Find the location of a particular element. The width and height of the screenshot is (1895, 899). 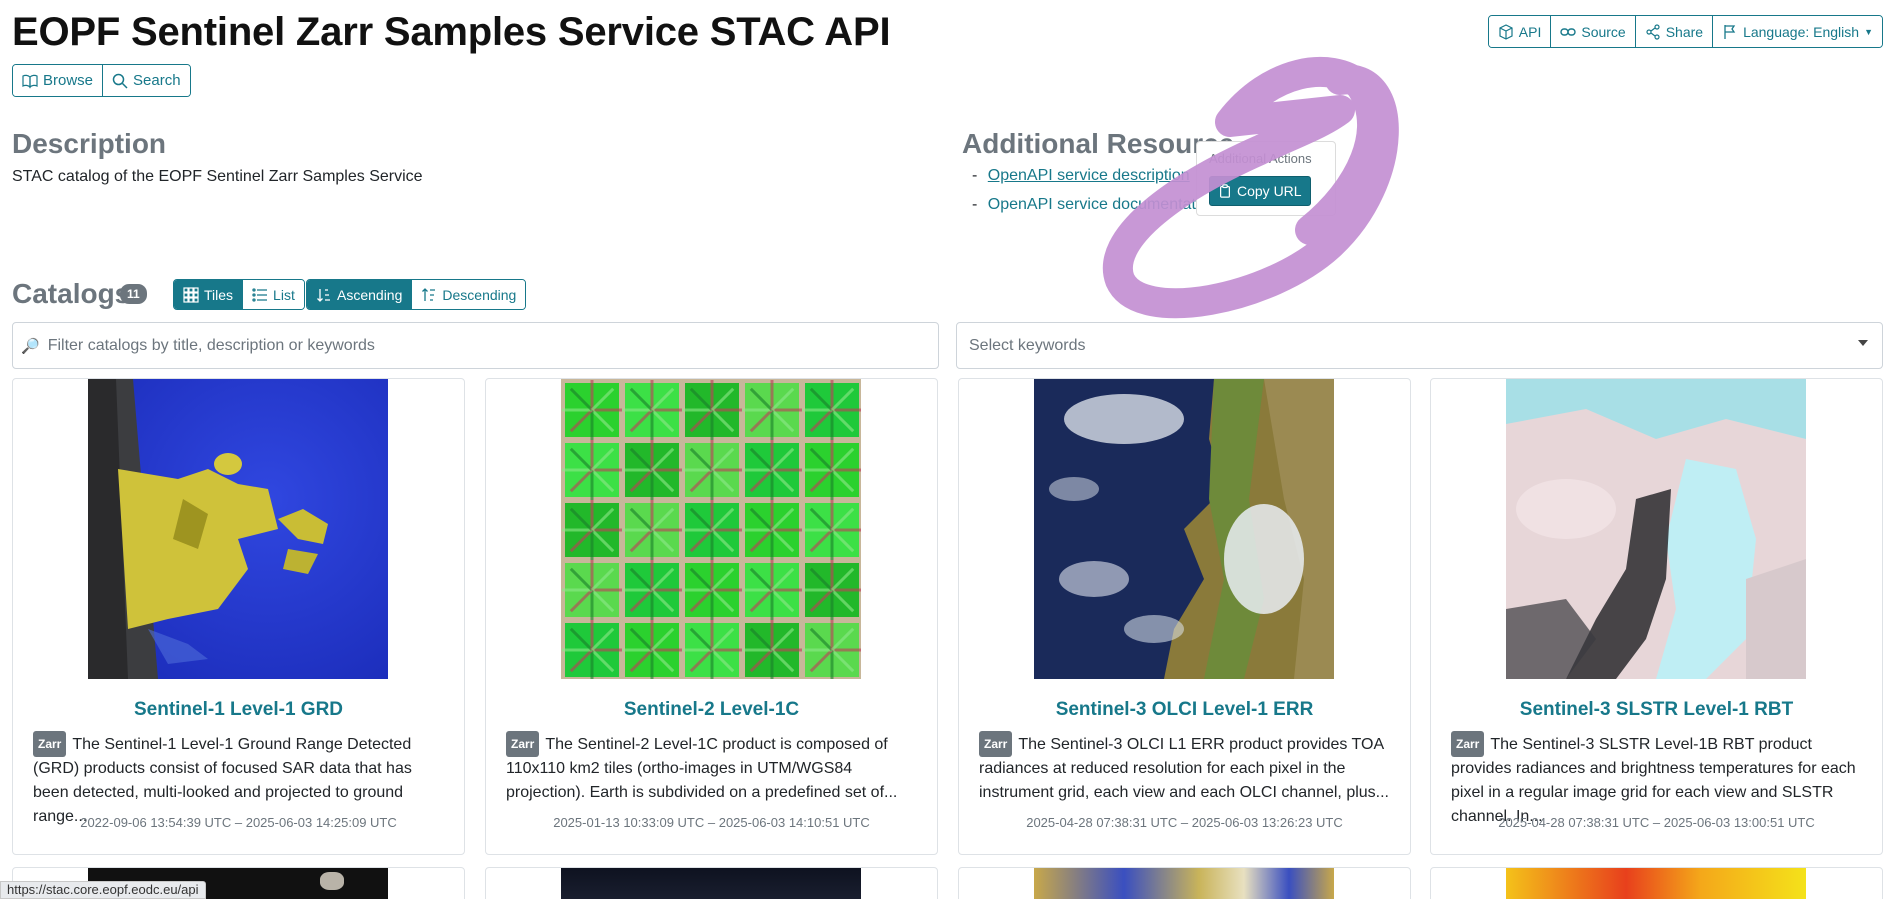

descending-label: Descending is located at coordinates (479, 294).